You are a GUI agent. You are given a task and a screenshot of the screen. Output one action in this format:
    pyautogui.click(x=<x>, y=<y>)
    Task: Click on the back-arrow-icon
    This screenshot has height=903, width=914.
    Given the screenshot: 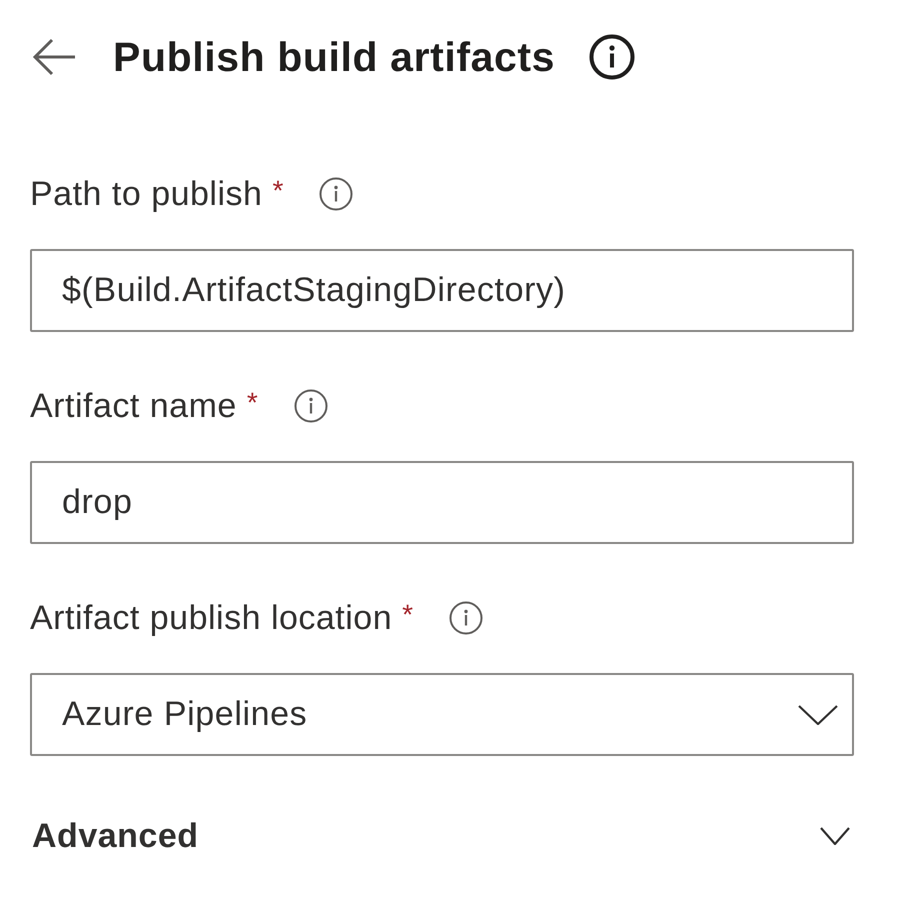 What is the action you would take?
    pyautogui.click(x=54, y=57)
    